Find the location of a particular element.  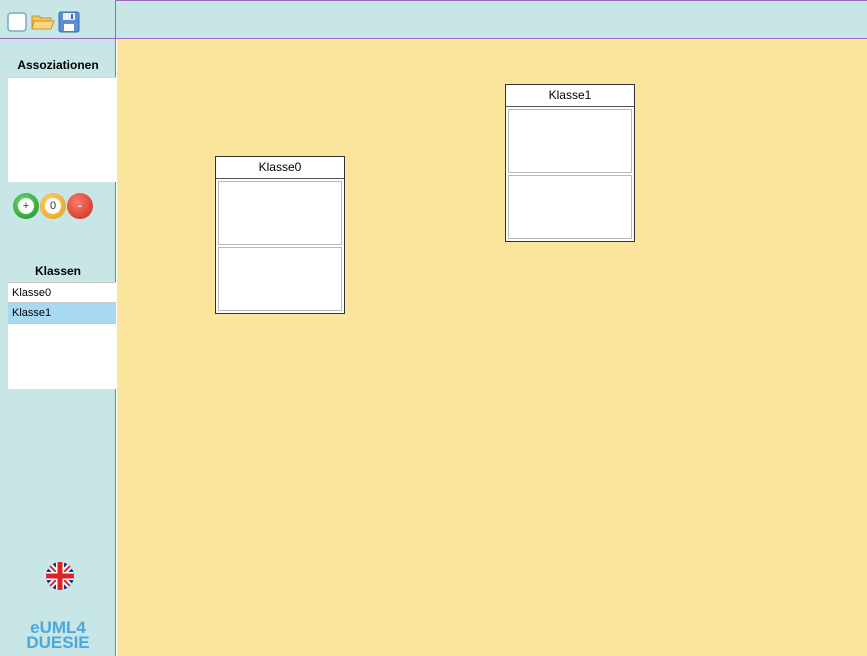

uml-class-box: Klasse1 is located at coordinates (570, 163).